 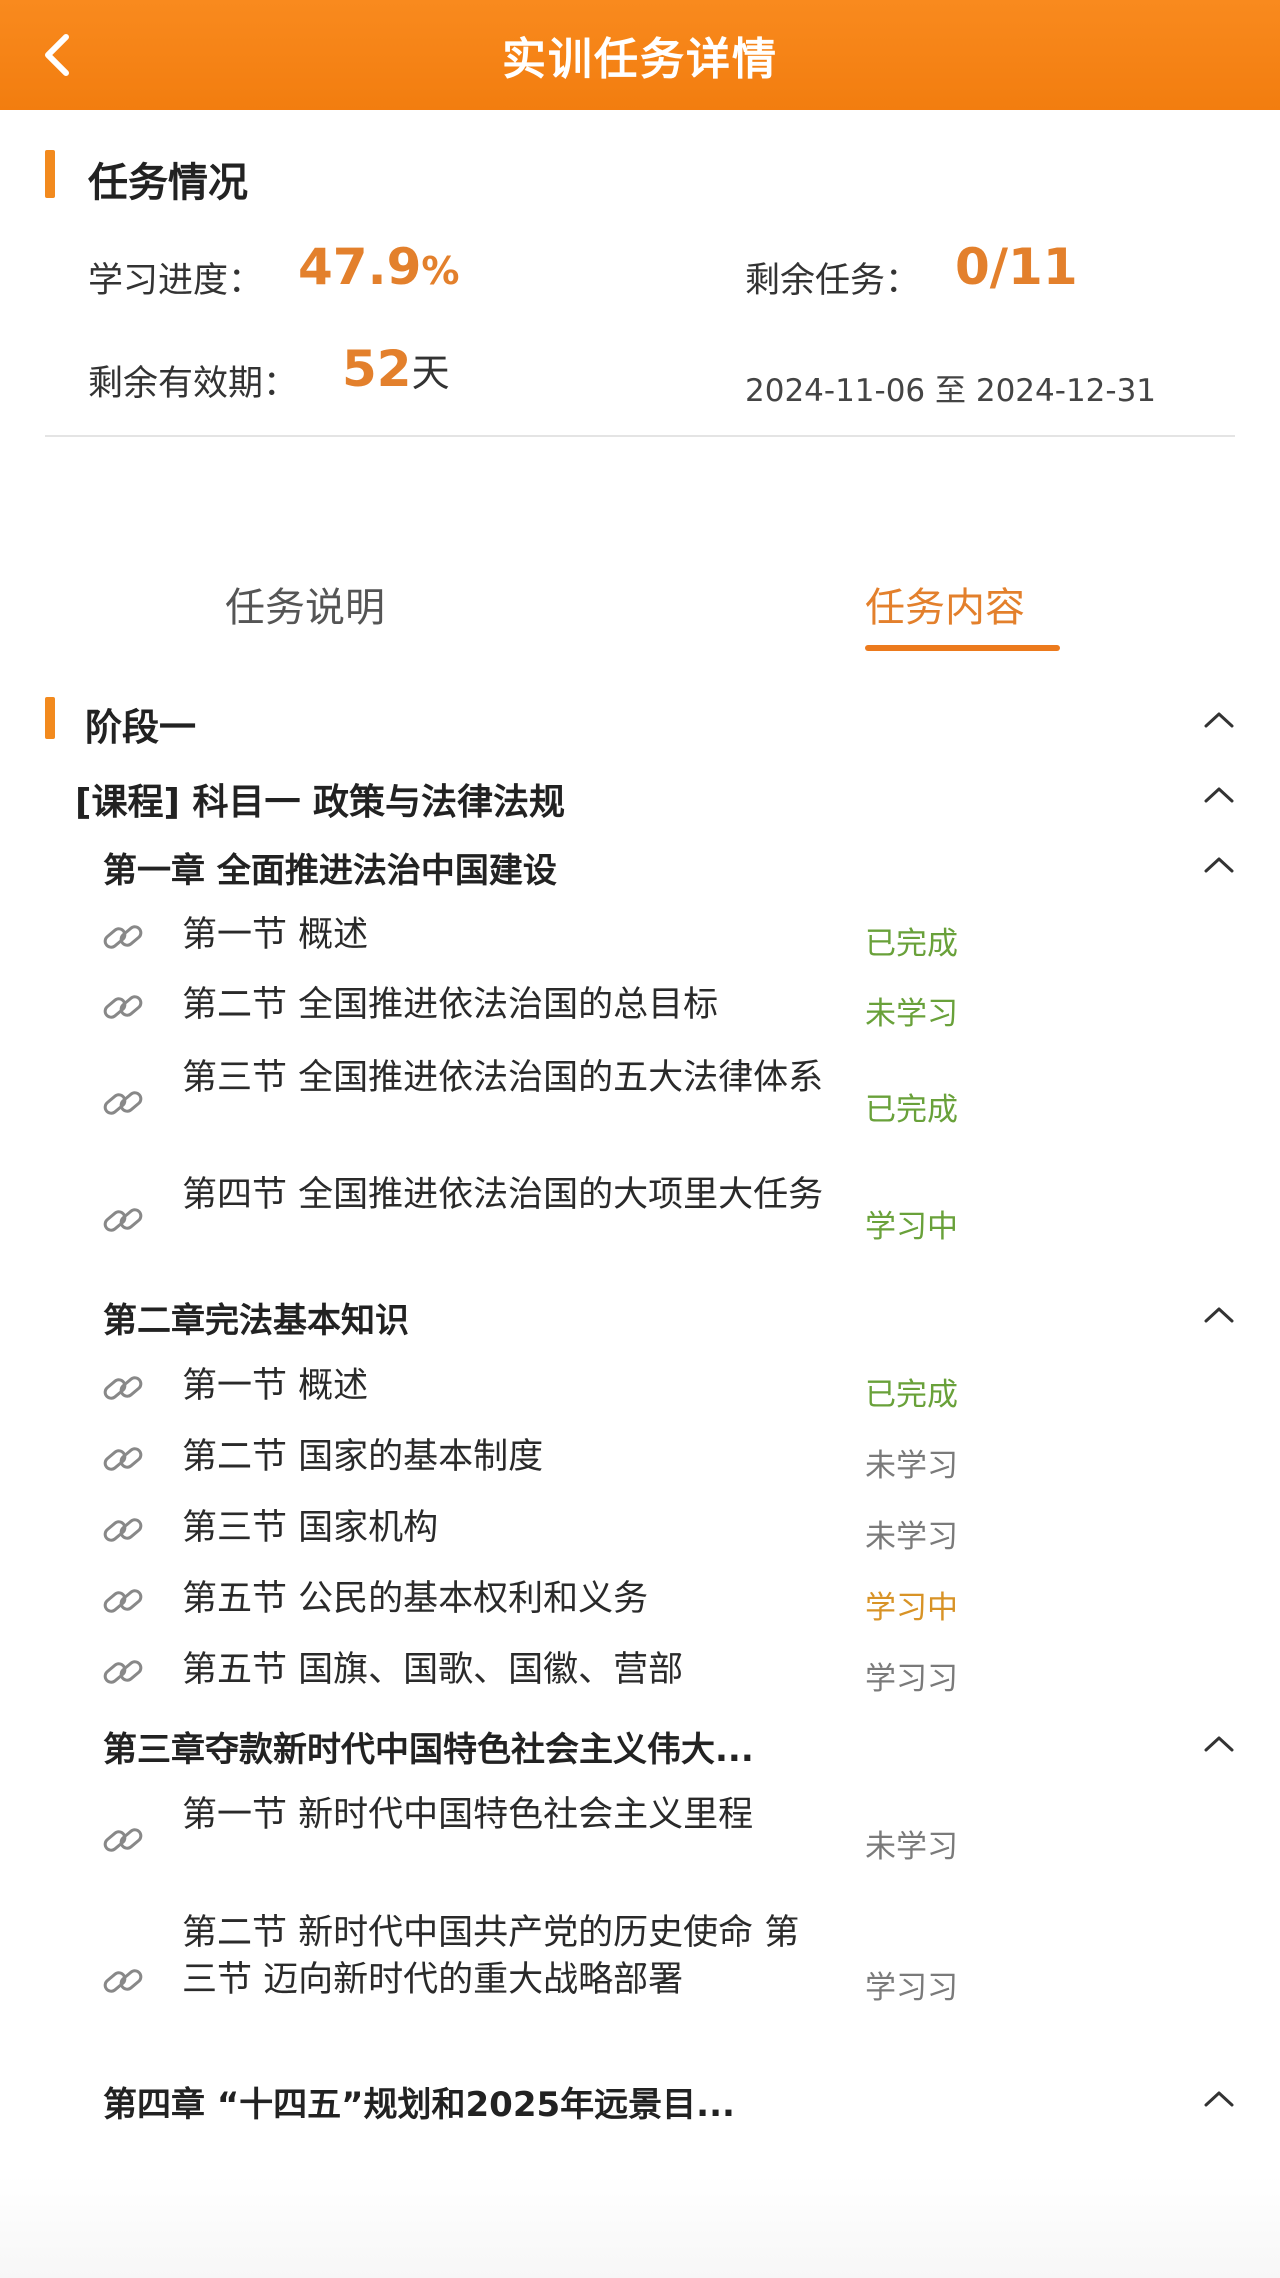 What do you see at coordinates (1016, 267) in the screenshot?
I see `remaining-tasks-value: 0/11` at bounding box center [1016, 267].